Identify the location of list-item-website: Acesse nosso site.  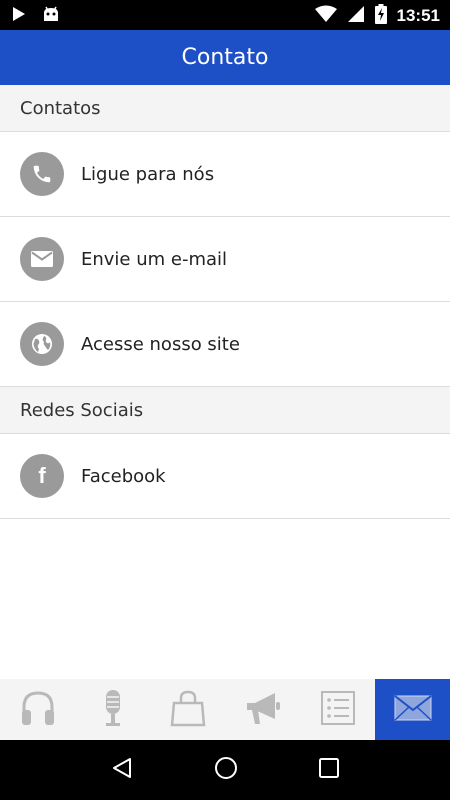
(225, 344).